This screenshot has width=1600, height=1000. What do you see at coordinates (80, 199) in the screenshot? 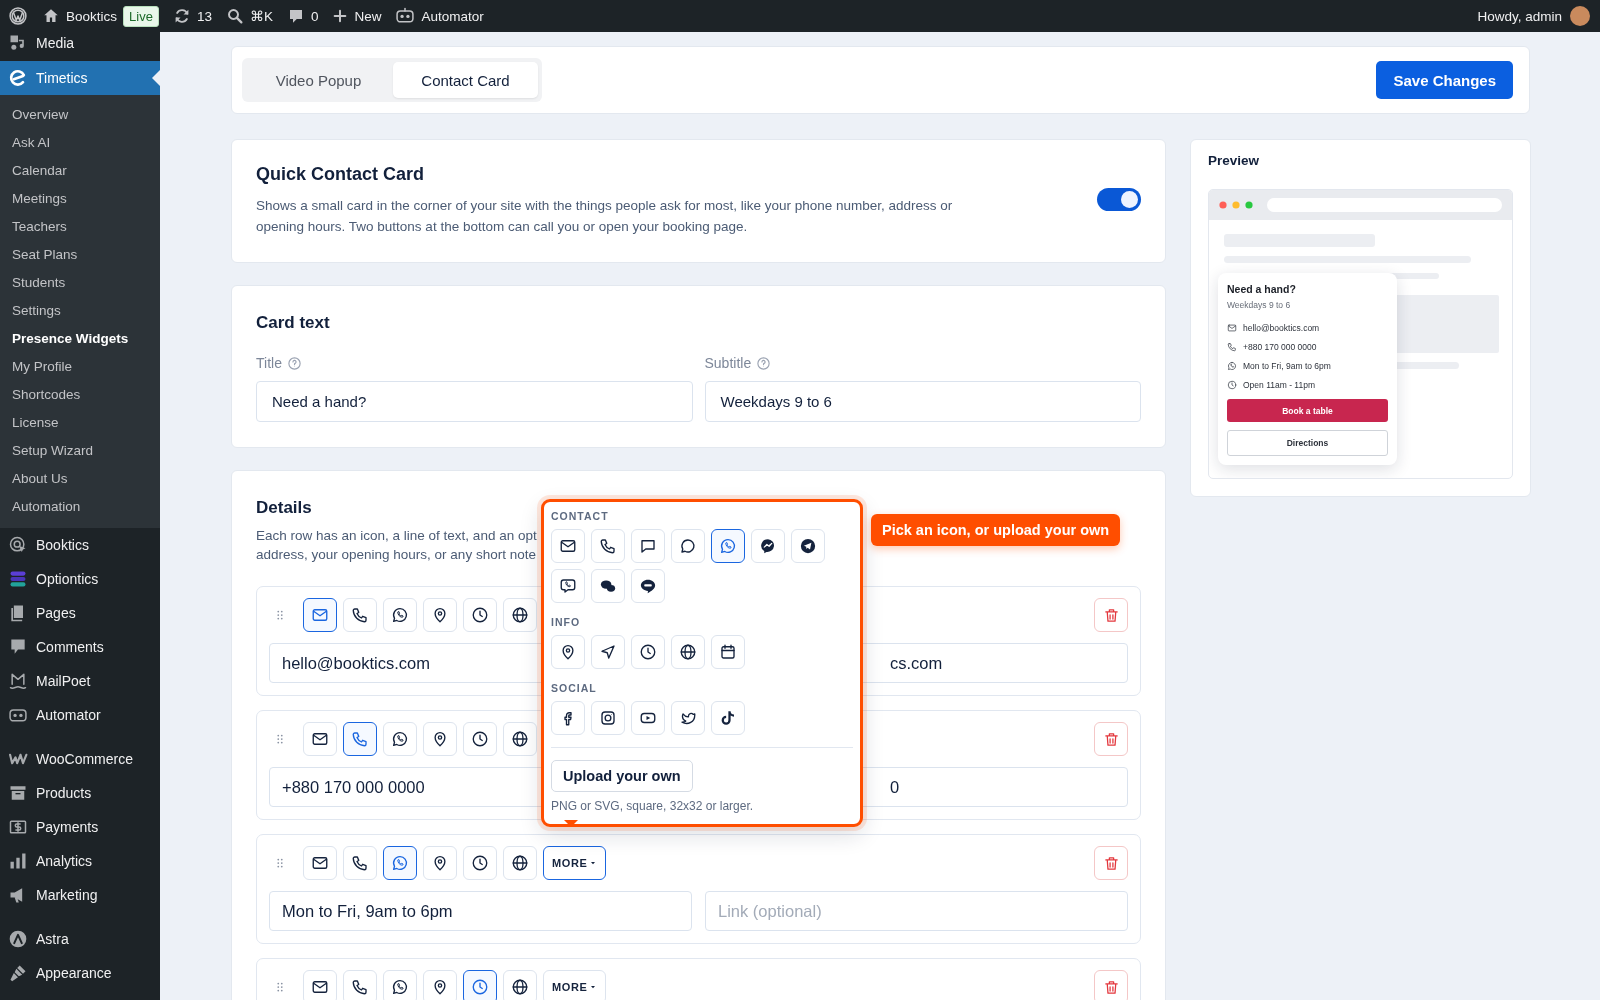
I see `submenu-item: Meetings` at bounding box center [80, 199].